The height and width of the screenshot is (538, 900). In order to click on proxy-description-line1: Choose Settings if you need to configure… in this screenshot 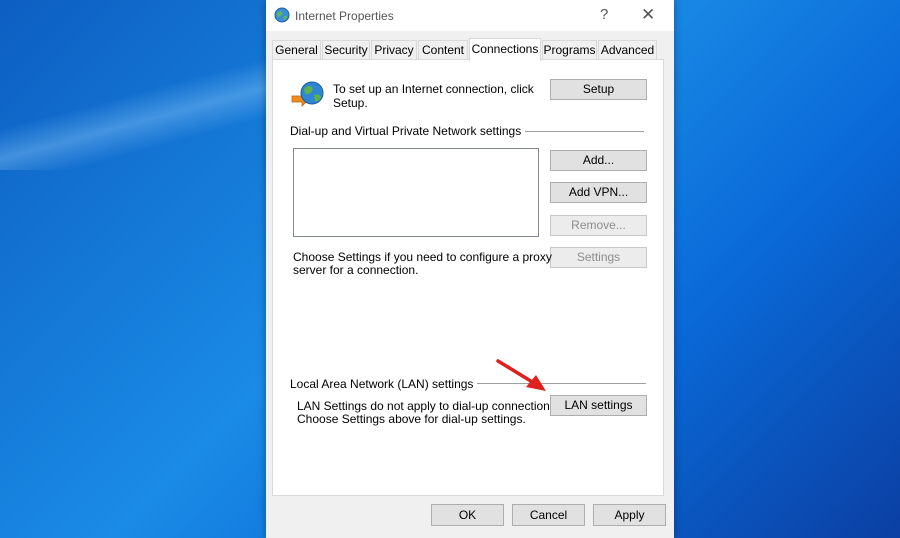, I will do `click(422, 257)`.